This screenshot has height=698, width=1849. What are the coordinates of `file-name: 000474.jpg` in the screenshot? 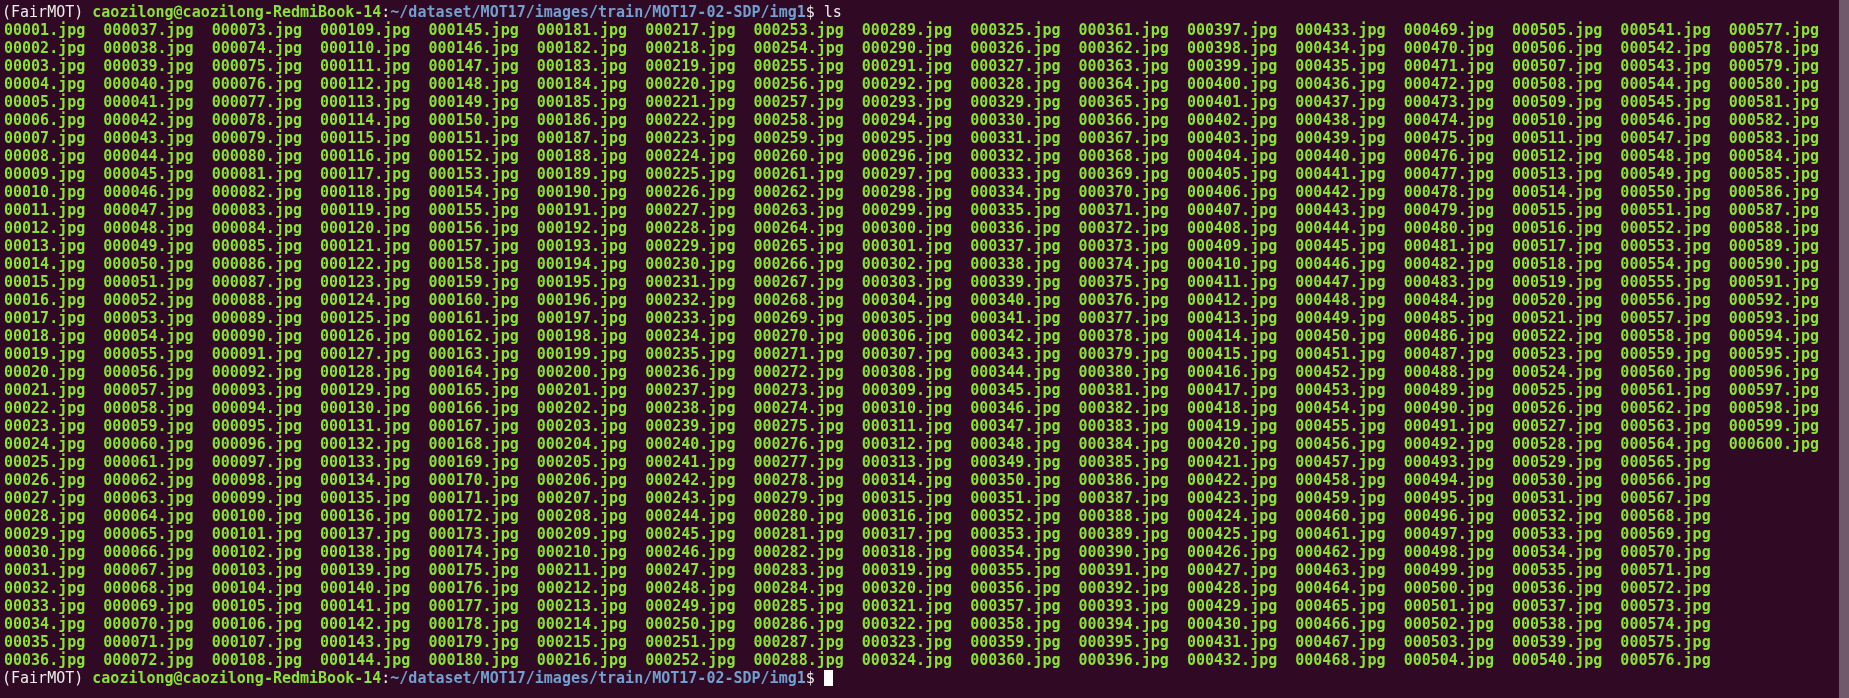 It's located at (1448, 120).